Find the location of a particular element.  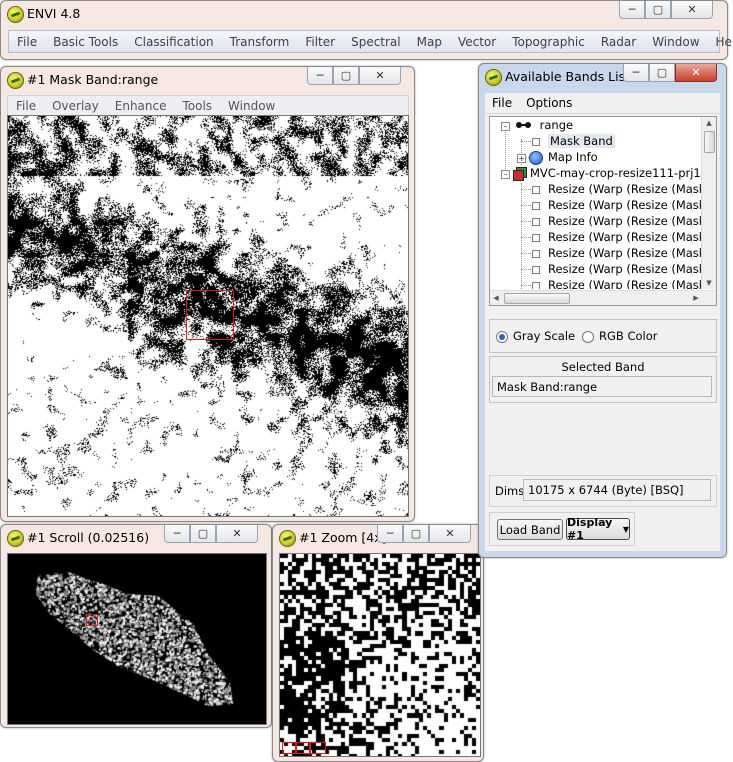

scroll-overview-image is located at coordinates (137, 639).